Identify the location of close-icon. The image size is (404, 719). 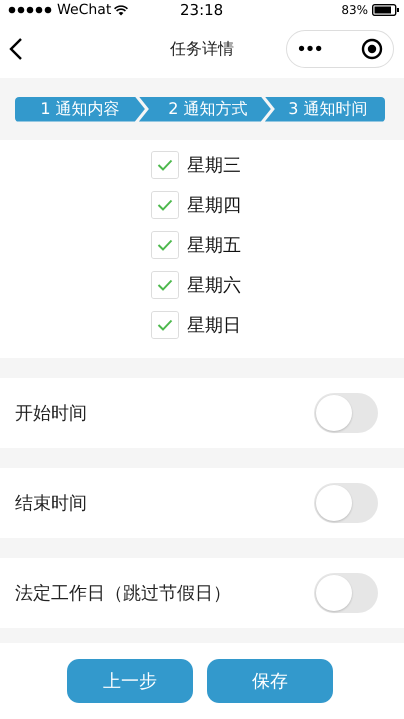
(372, 49).